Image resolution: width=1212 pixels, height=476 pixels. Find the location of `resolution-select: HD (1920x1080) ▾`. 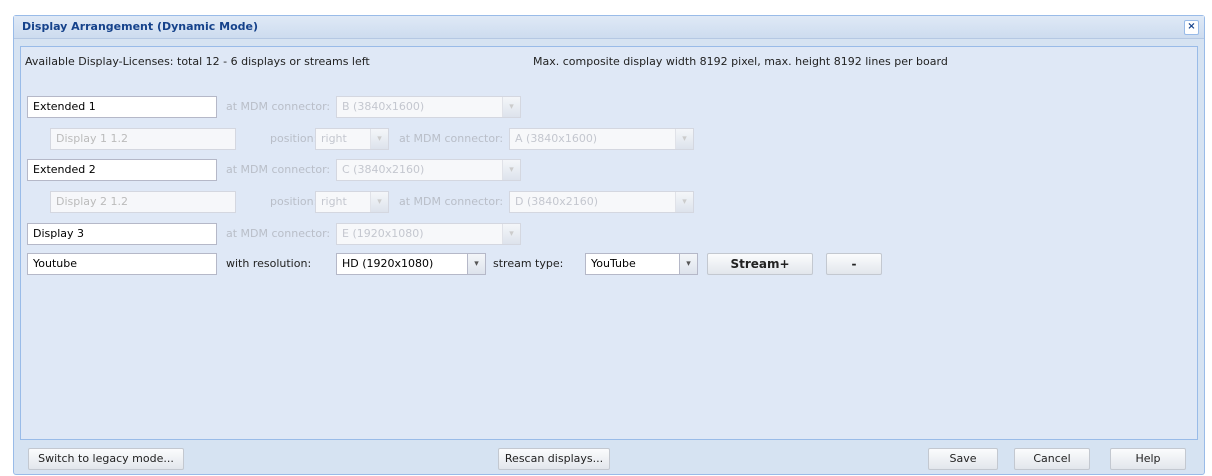

resolution-select: HD (1920x1080) ▾ is located at coordinates (411, 264).